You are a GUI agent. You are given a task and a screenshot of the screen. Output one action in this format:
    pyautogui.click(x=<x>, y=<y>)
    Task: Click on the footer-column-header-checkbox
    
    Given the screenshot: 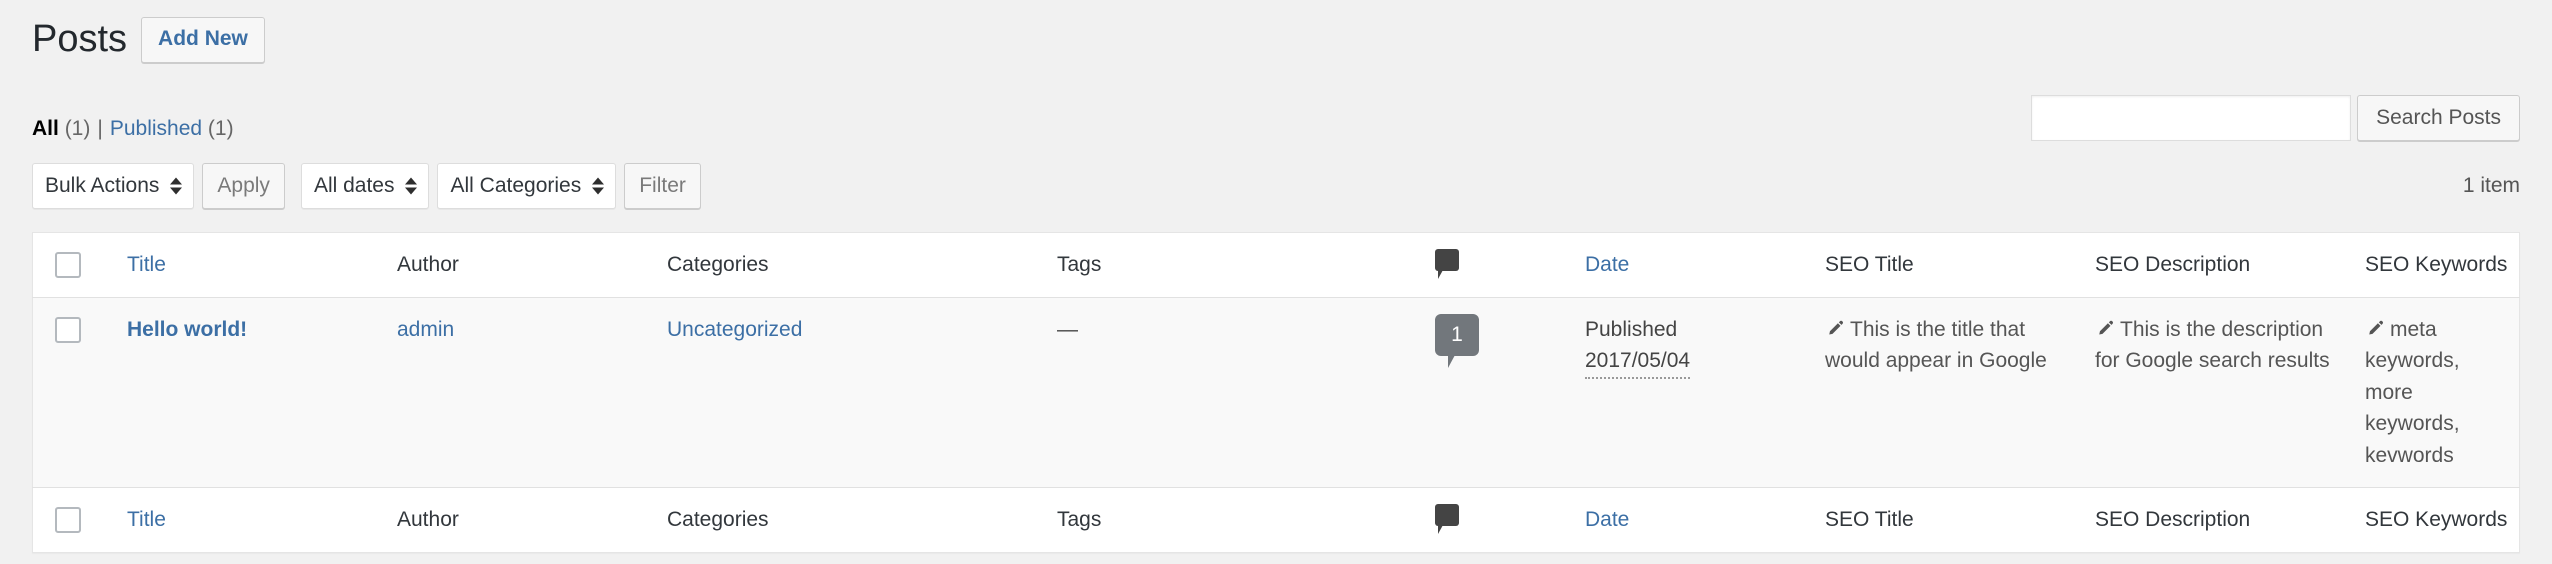 What is the action you would take?
    pyautogui.click(x=74, y=519)
    